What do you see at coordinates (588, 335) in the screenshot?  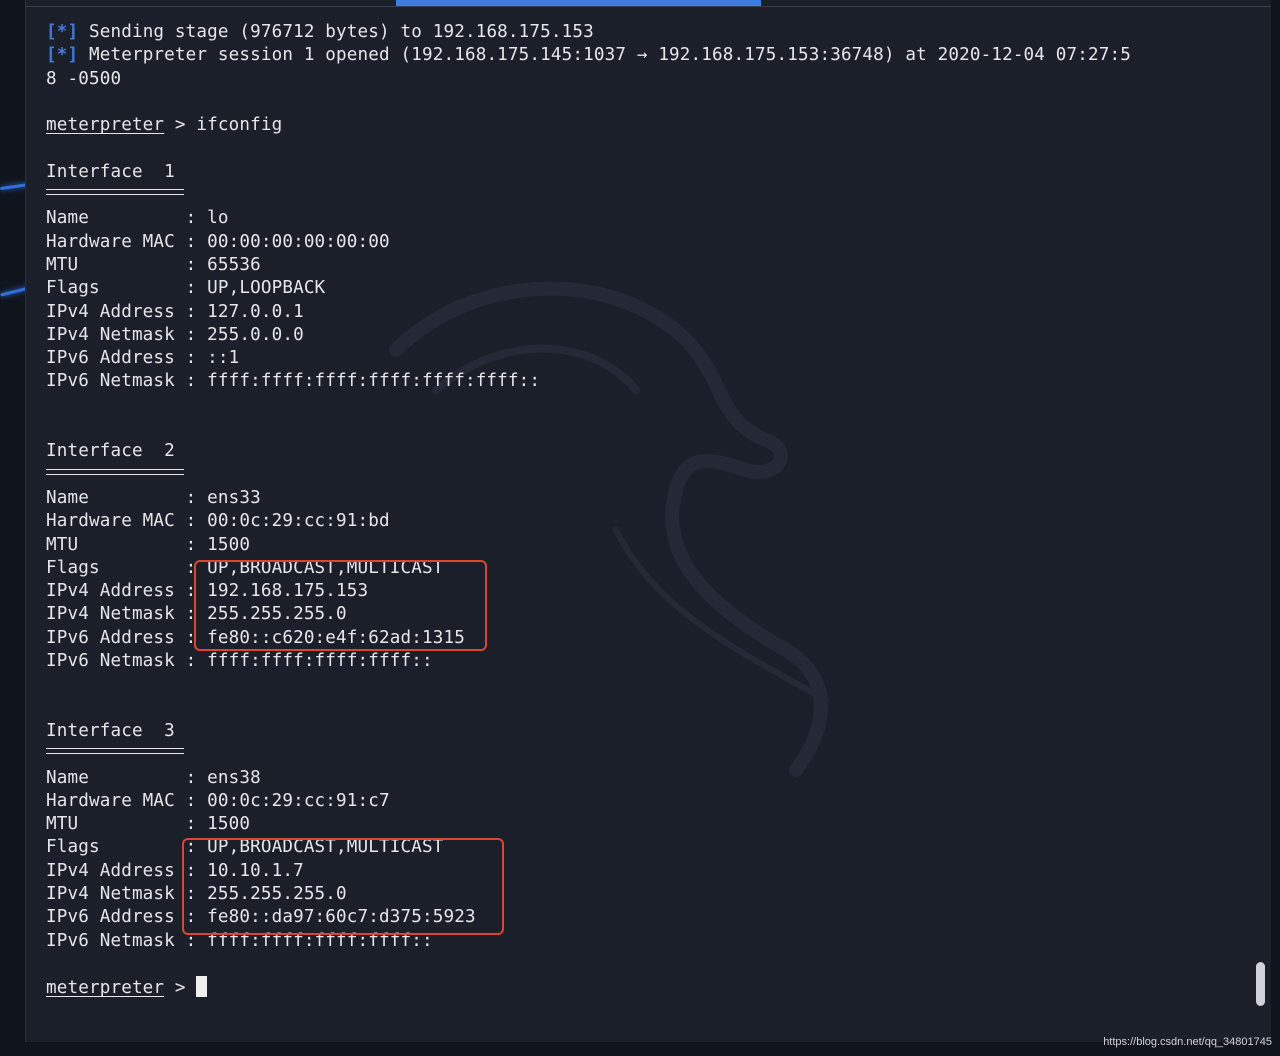 I see `terminal-line: IPv4 Netmask : 255.0.0.0` at bounding box center [588, 335].